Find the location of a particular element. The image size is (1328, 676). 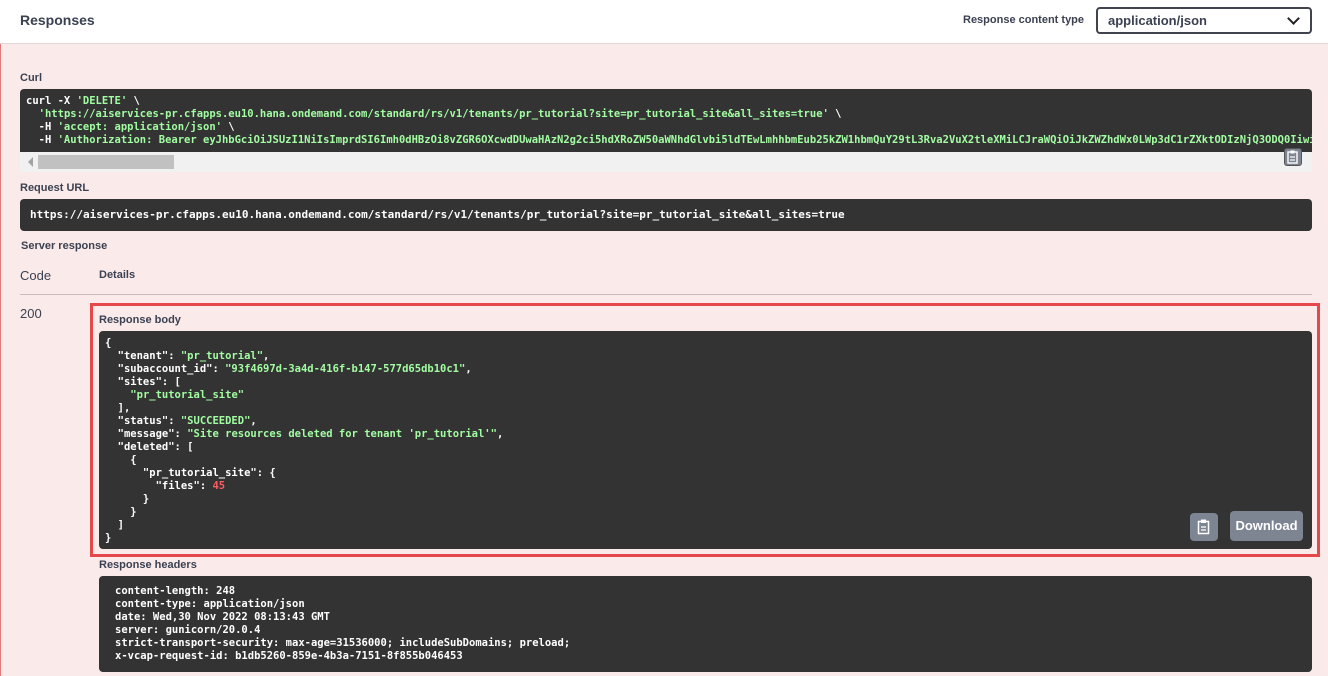

curl-line: -H 'accept: application/json' \ is located at coordinates (666, 127).